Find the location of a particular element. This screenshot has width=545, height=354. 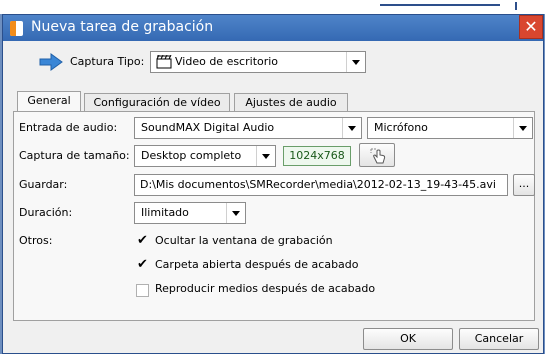

tab-general: General is located at coordinates (49, 101).